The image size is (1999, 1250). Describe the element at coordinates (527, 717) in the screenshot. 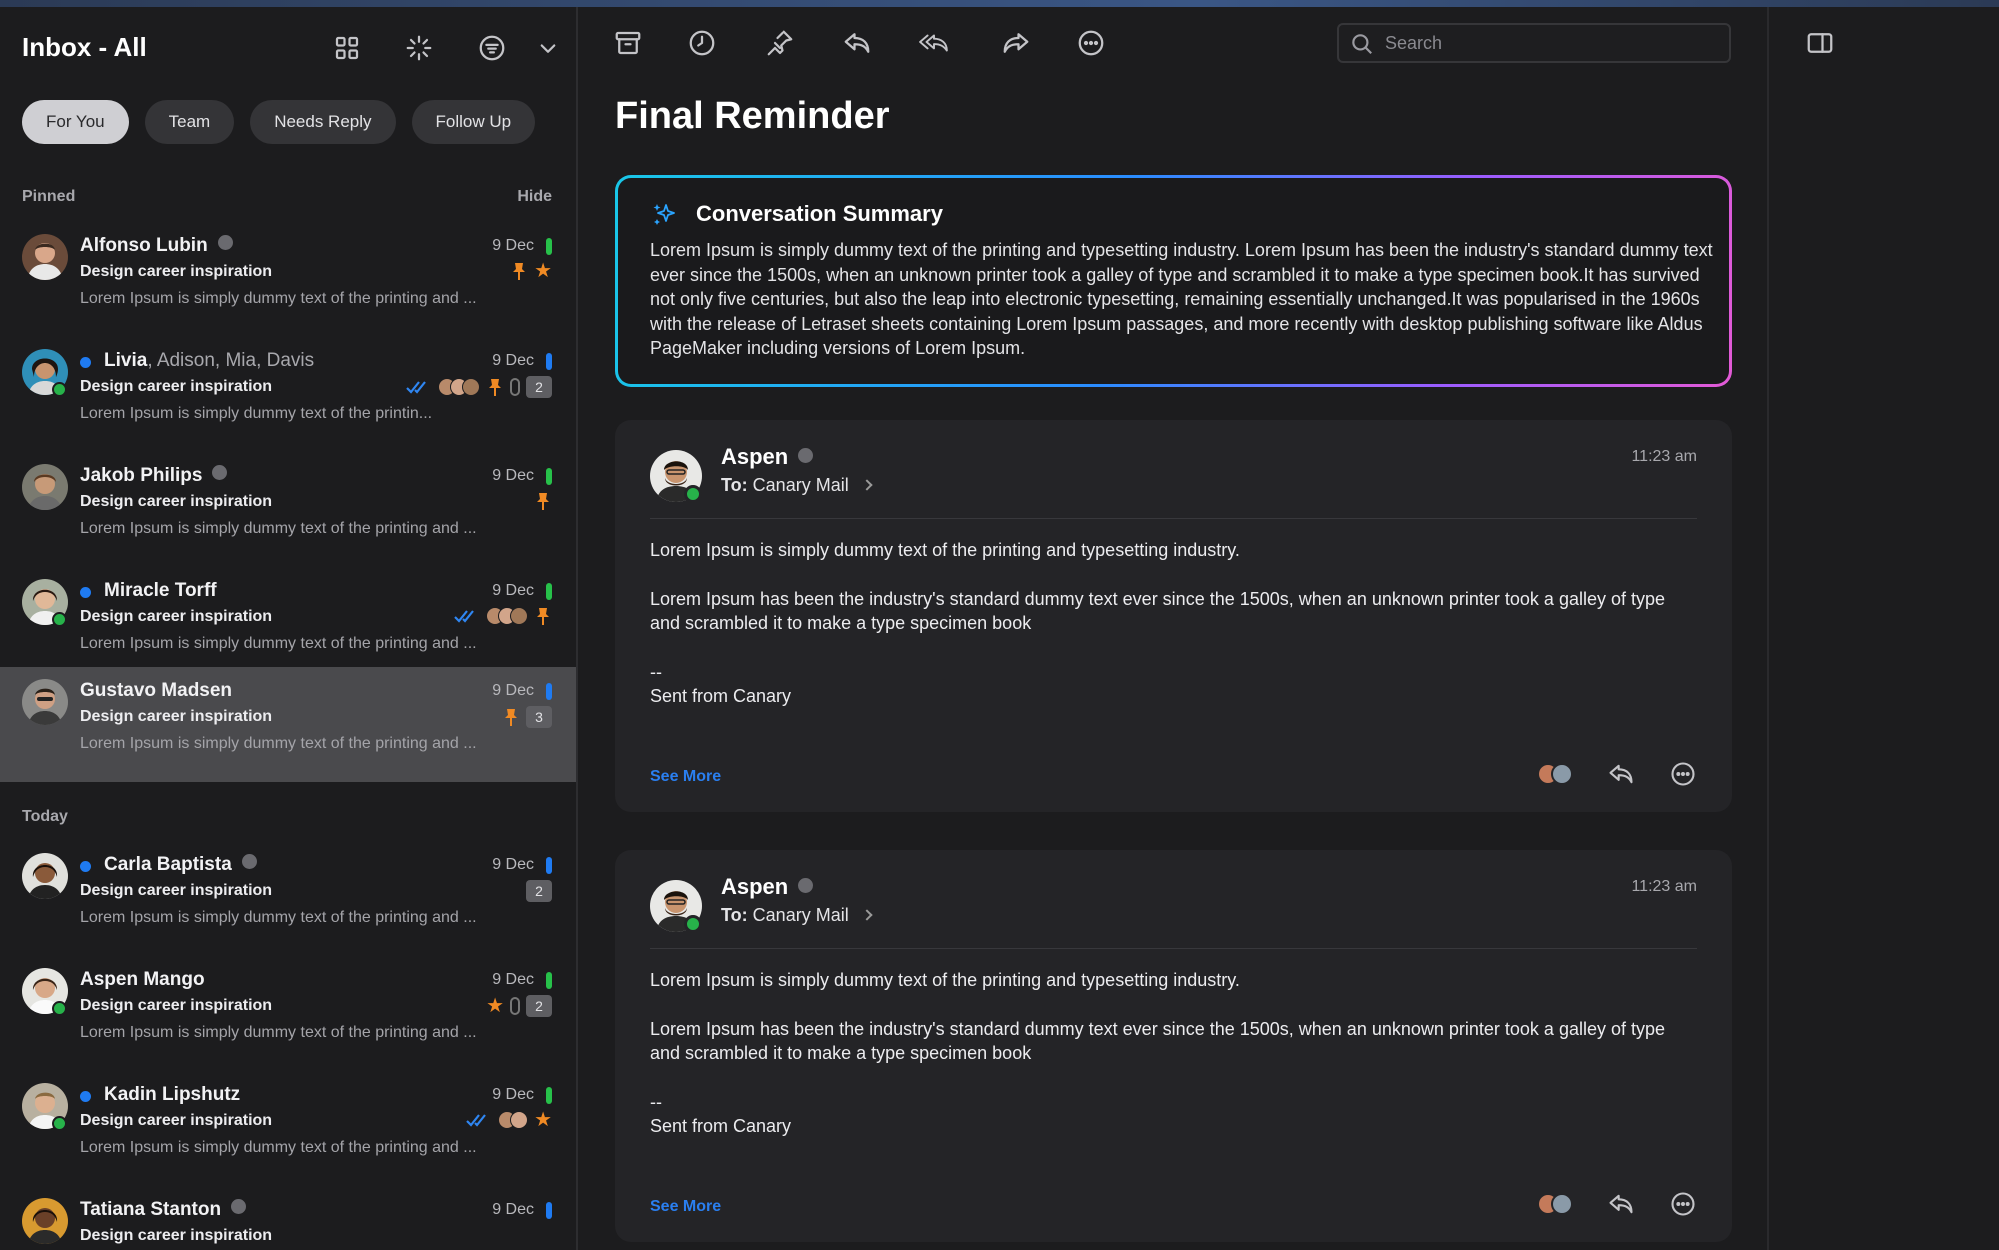

I see `mail-meta: 3` at that location.